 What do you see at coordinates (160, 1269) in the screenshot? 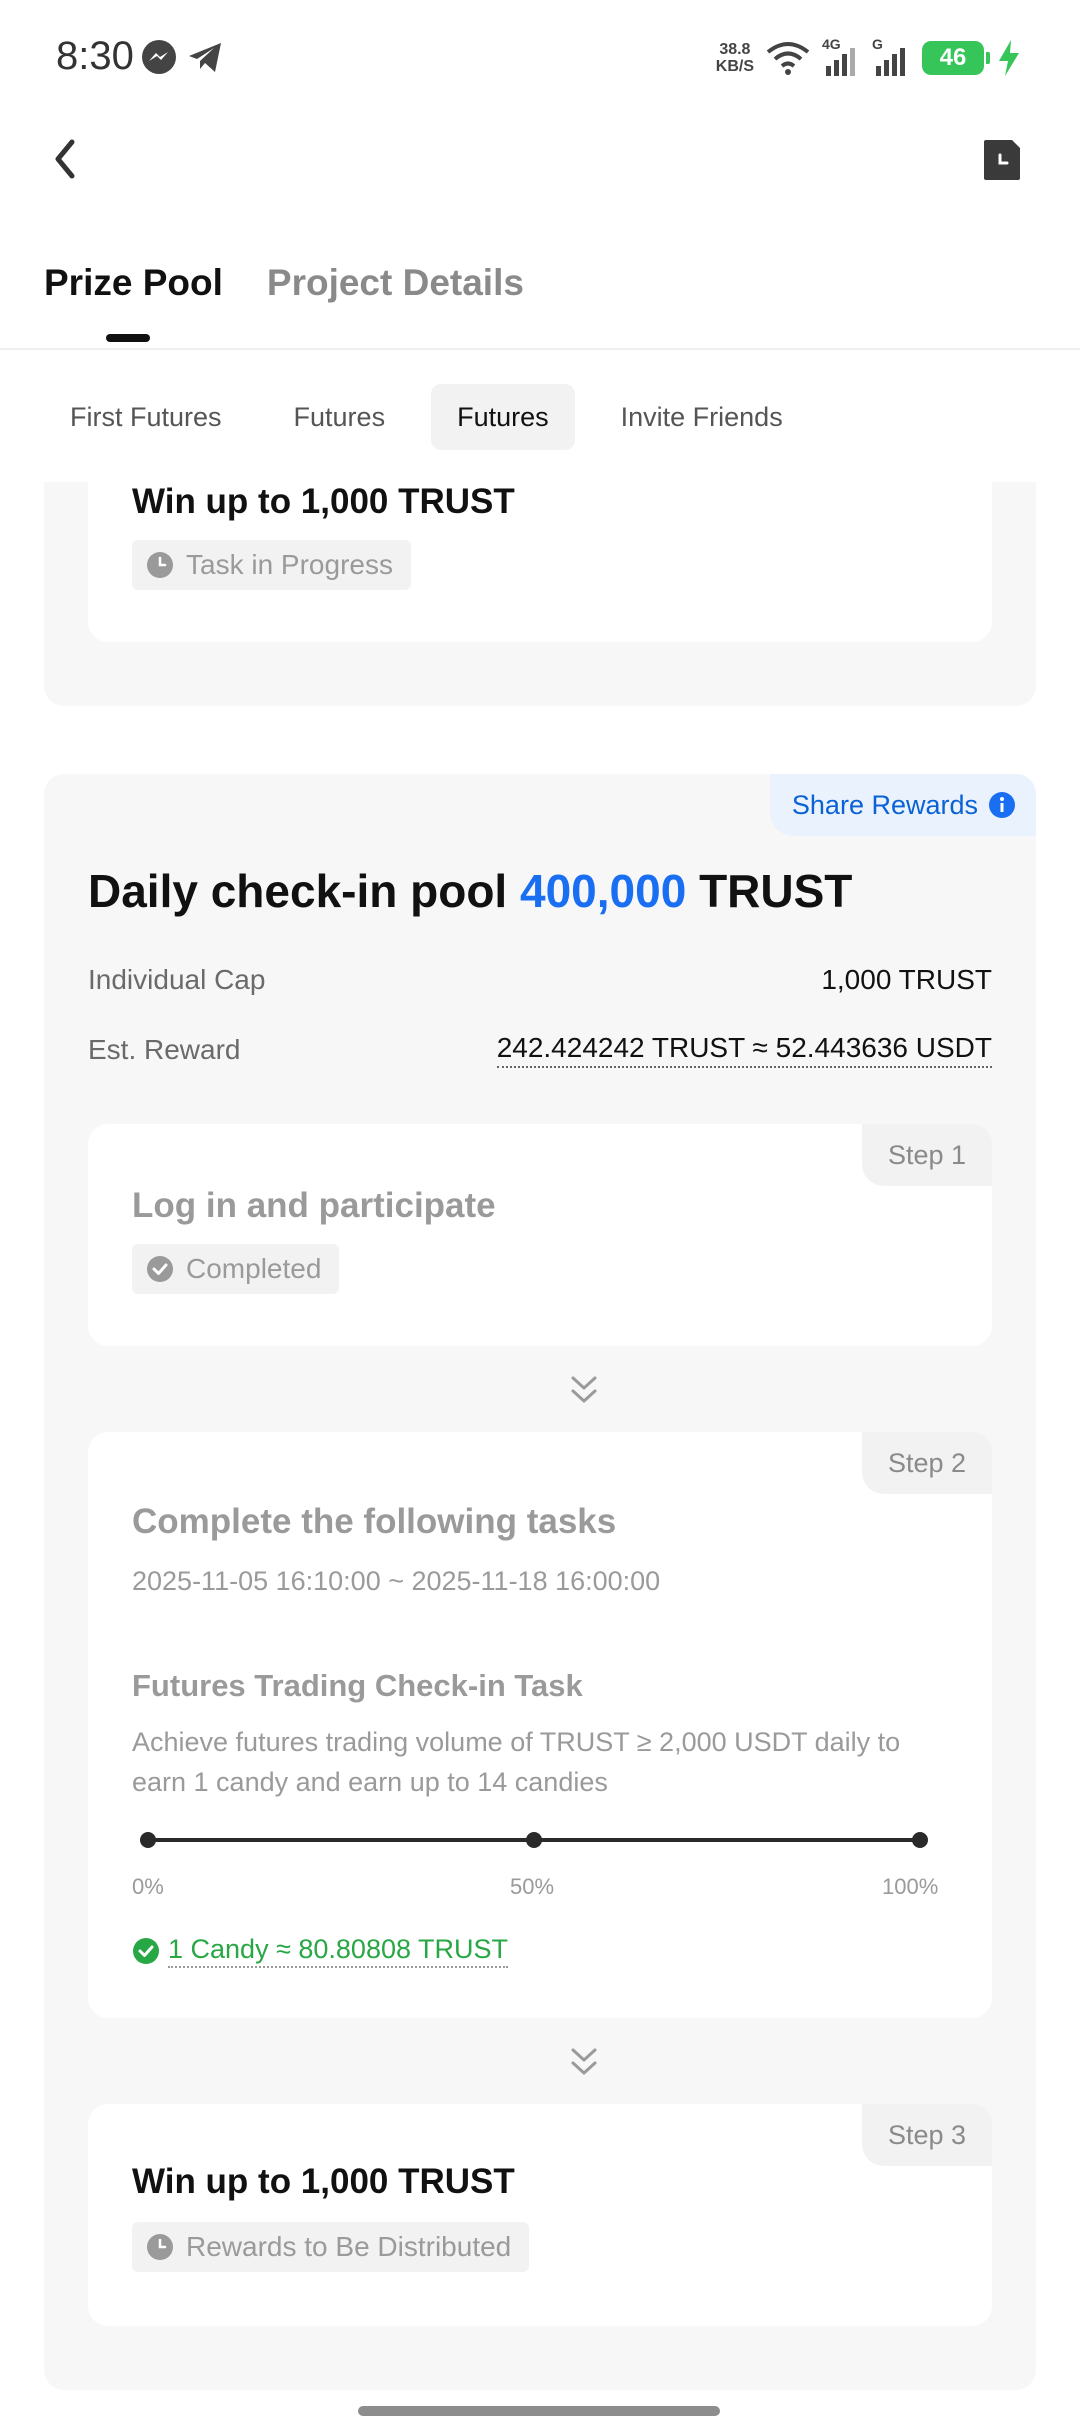
I see `check-circle-icon` at bounding box center [160, 1269].